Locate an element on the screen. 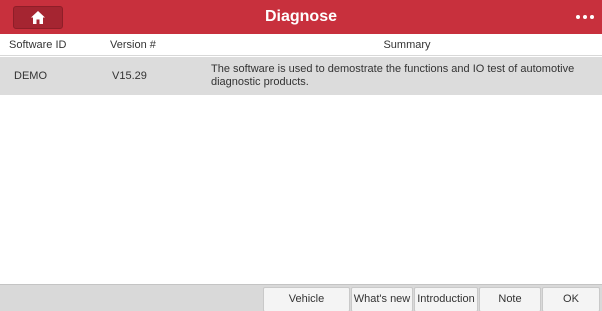 This screenshot has height=311, width=602. column-header-version: Version # is located at coordinates (133, 45).